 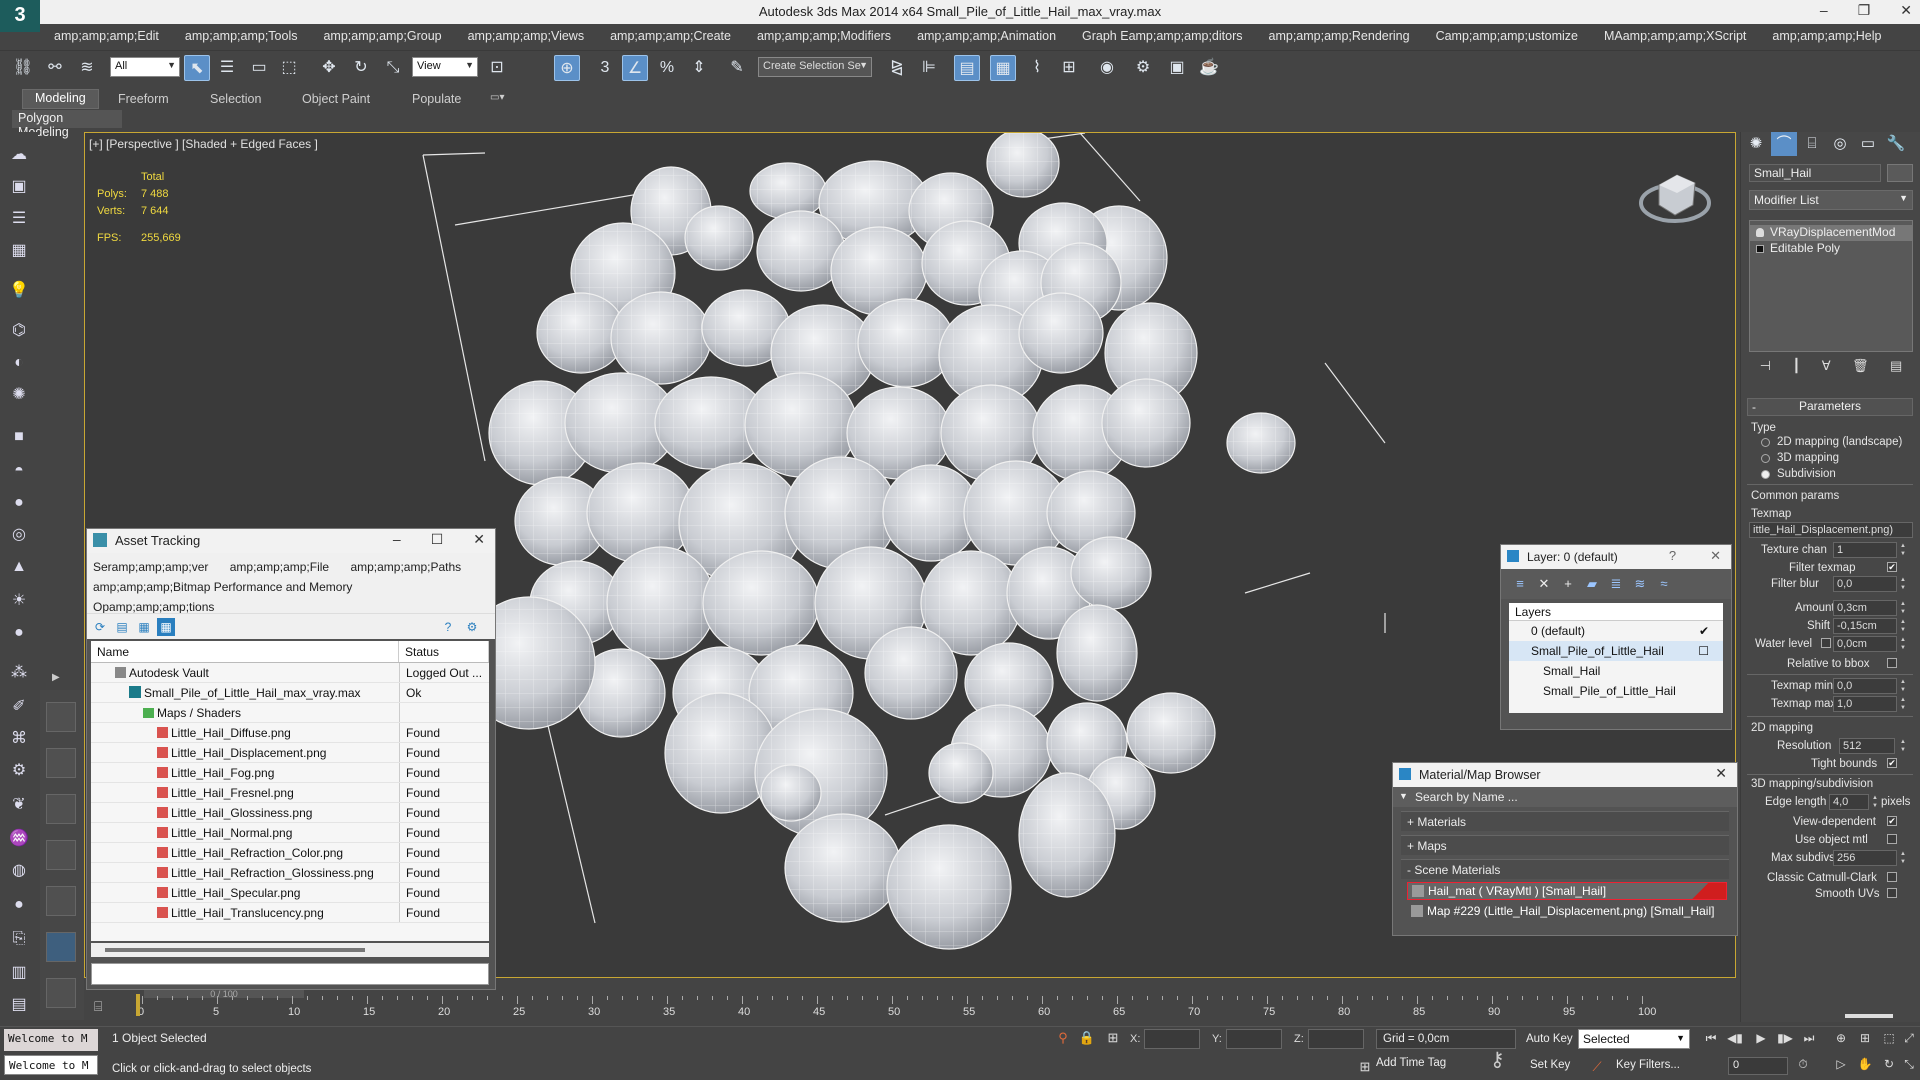 What do you see at coordinates (1565, 845) in the screenshot?
I see `group-maps: + Maps` at bounding box center [1565, 845].